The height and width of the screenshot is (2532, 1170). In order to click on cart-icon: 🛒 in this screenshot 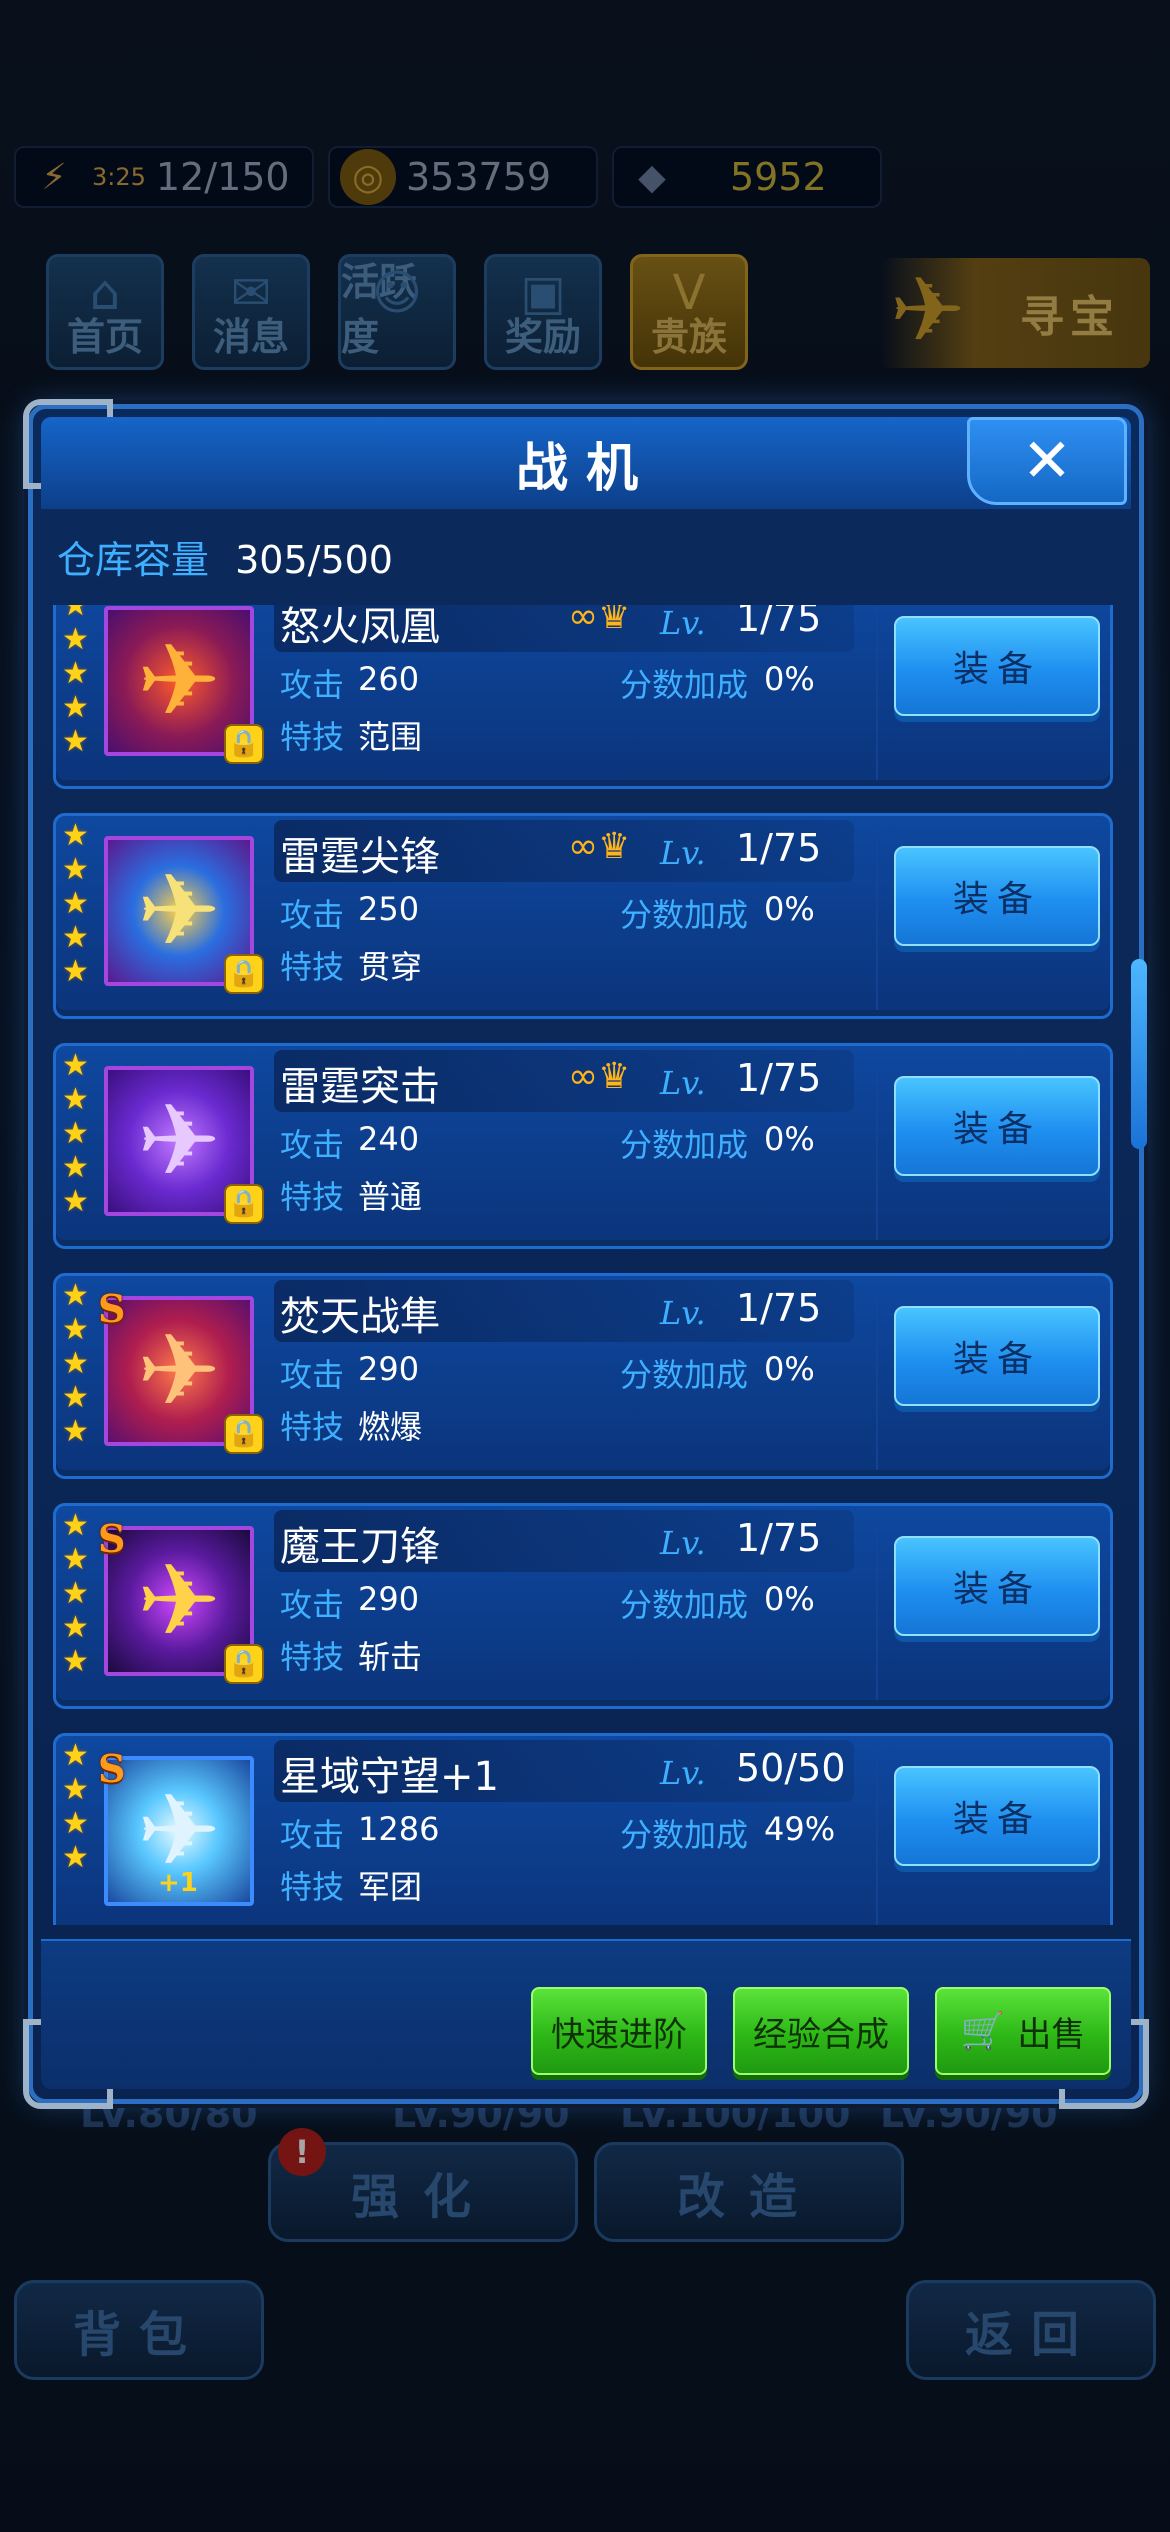, I will do `click(983, 2031)`.